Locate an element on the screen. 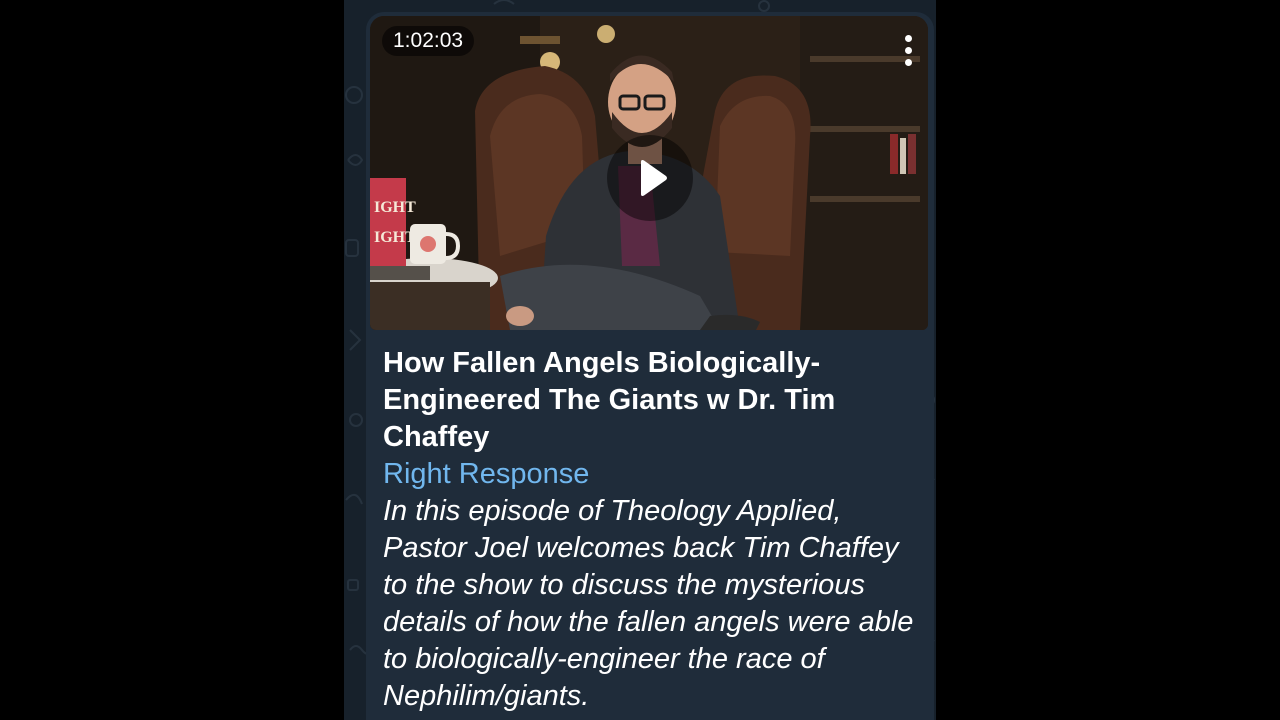 The height and width of the screenshot is (720, 1280). more-options-button is located at coordinates (908, 50).